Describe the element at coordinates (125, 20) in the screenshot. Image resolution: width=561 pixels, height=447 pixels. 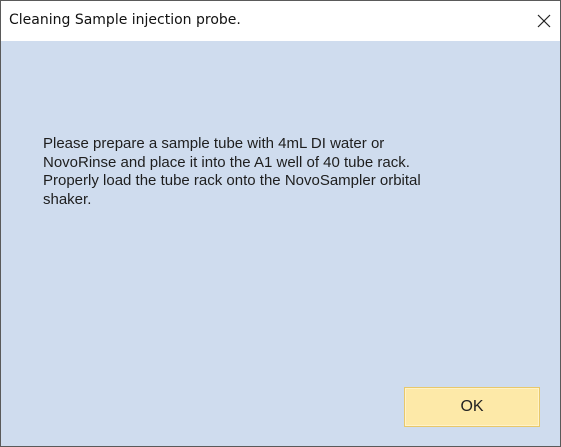
I see `dialog-title: Cleaning Sample injection probe.` at that location.